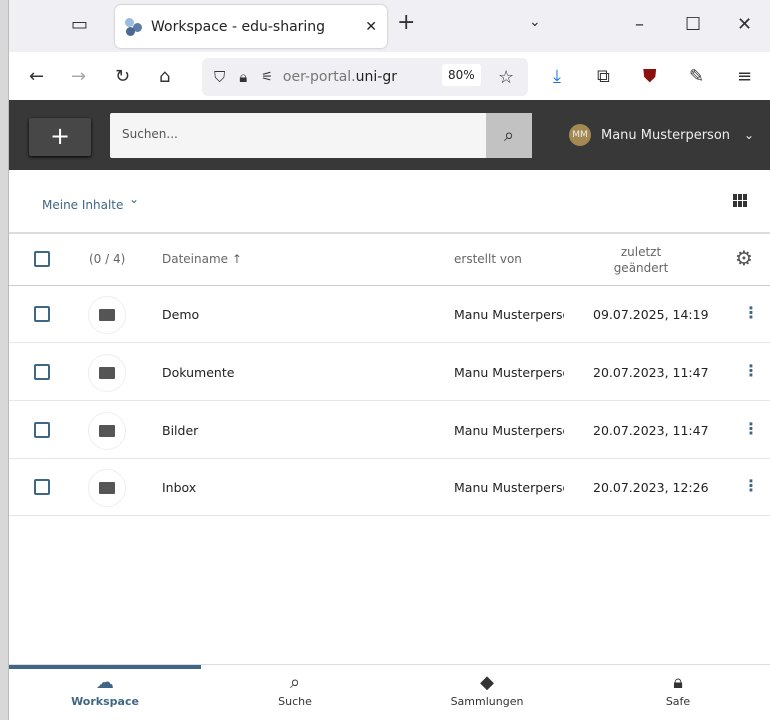  Describe the element at coordinates (650, 76) in the screenshot. I see `ublock-icon: ⛊` at that location.